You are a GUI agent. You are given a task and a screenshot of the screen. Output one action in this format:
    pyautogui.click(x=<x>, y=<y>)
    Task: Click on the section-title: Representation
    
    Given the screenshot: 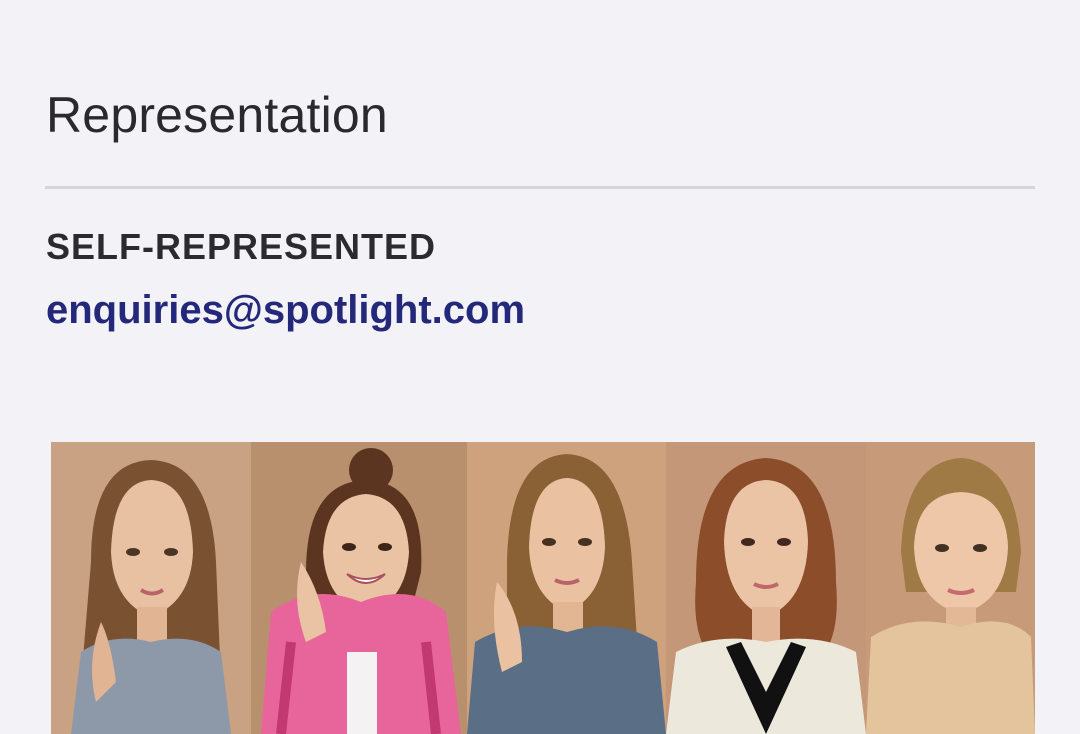 What is the action you would take?
    pyautogui.click(x=217, y=115)
    